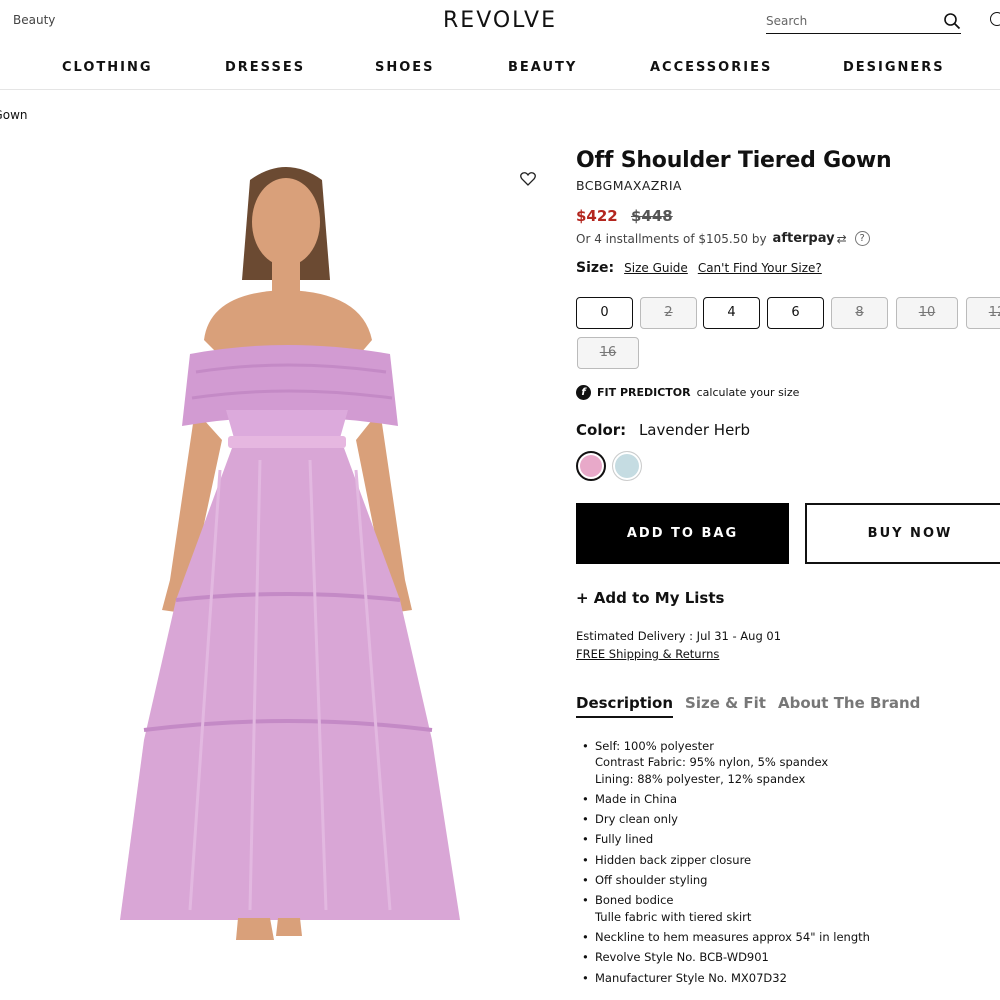 Image resolution: width=1000 pixels, height=1000 pixels. I want to click on color-swatch-lavender-herb, so click(591, 466).